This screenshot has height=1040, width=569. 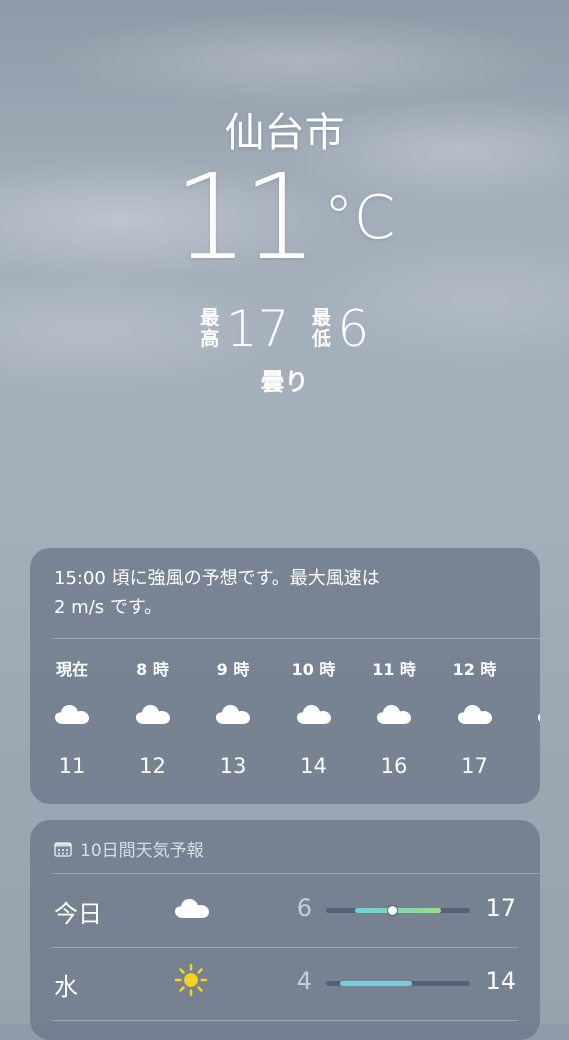 I want to click on hourly-item: 現在 11, so click(x=72, y=717).